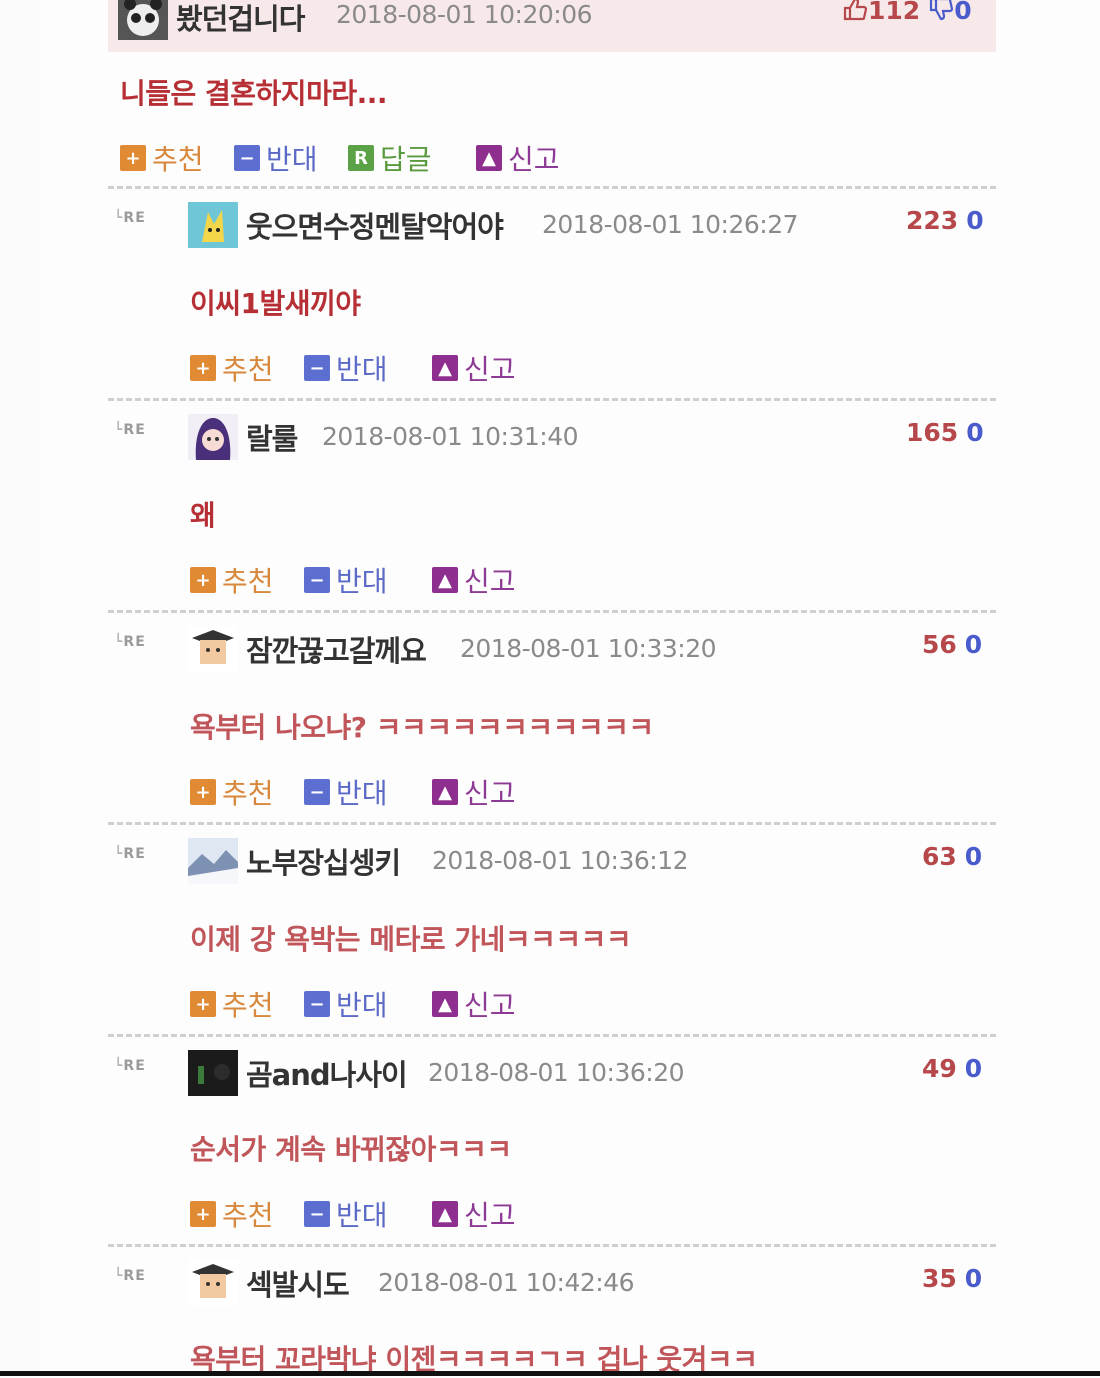 The image size is (1100, 1378). What do you see at coordinates (945, 220) in the screenshot?
I see `reply-votes: 223 0` at bounding box center [945, 220].